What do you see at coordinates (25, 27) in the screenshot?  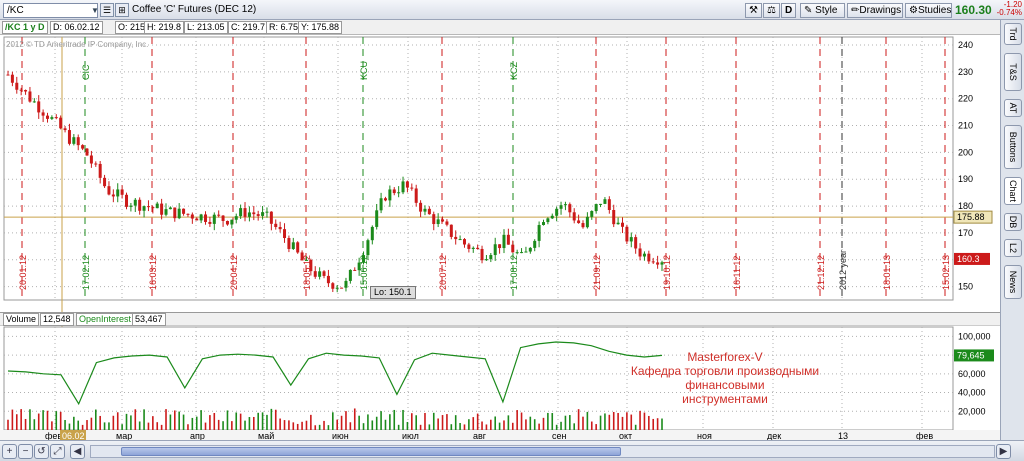 I see `symbol-period-label: /KC 1 y D` at bounding box center [25, 27].